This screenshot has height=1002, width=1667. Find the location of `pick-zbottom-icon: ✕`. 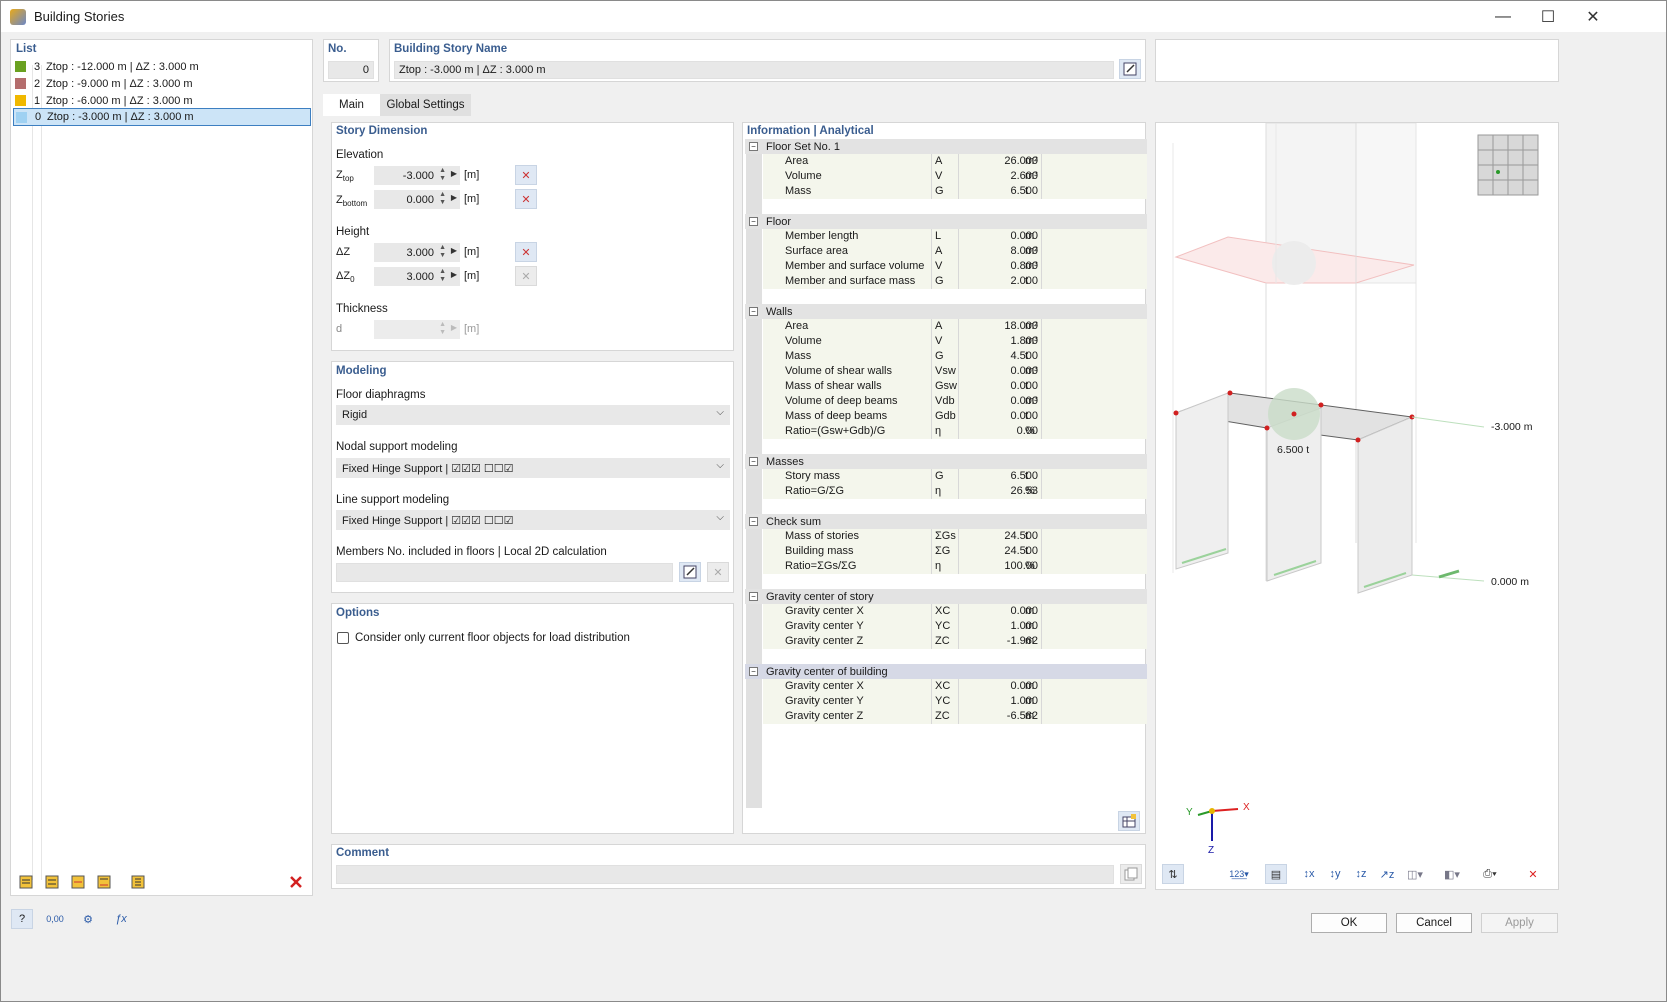

pick-zbottom-icon: ✕ is located at coordinates (526, 199).